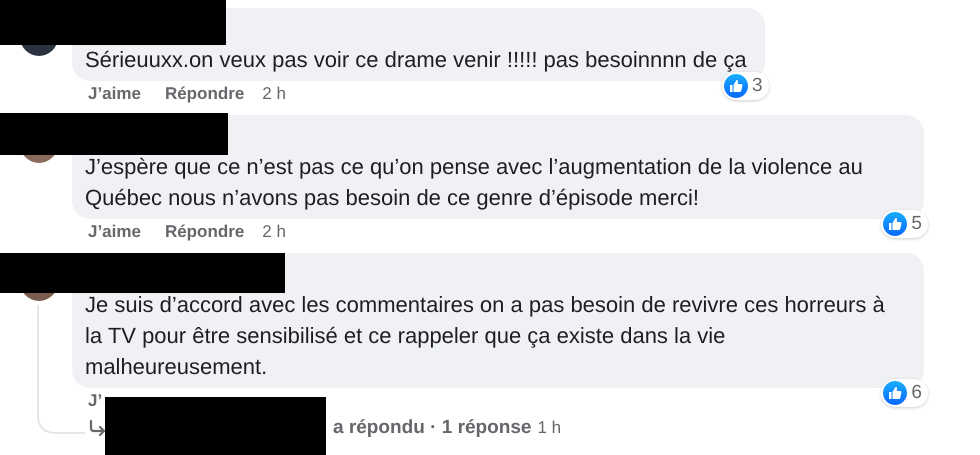 This screenshot has height=455, width=980. Describe the element at coordinates (757, 86) in the screenshot. I see `reaction-count: 3` at that location.